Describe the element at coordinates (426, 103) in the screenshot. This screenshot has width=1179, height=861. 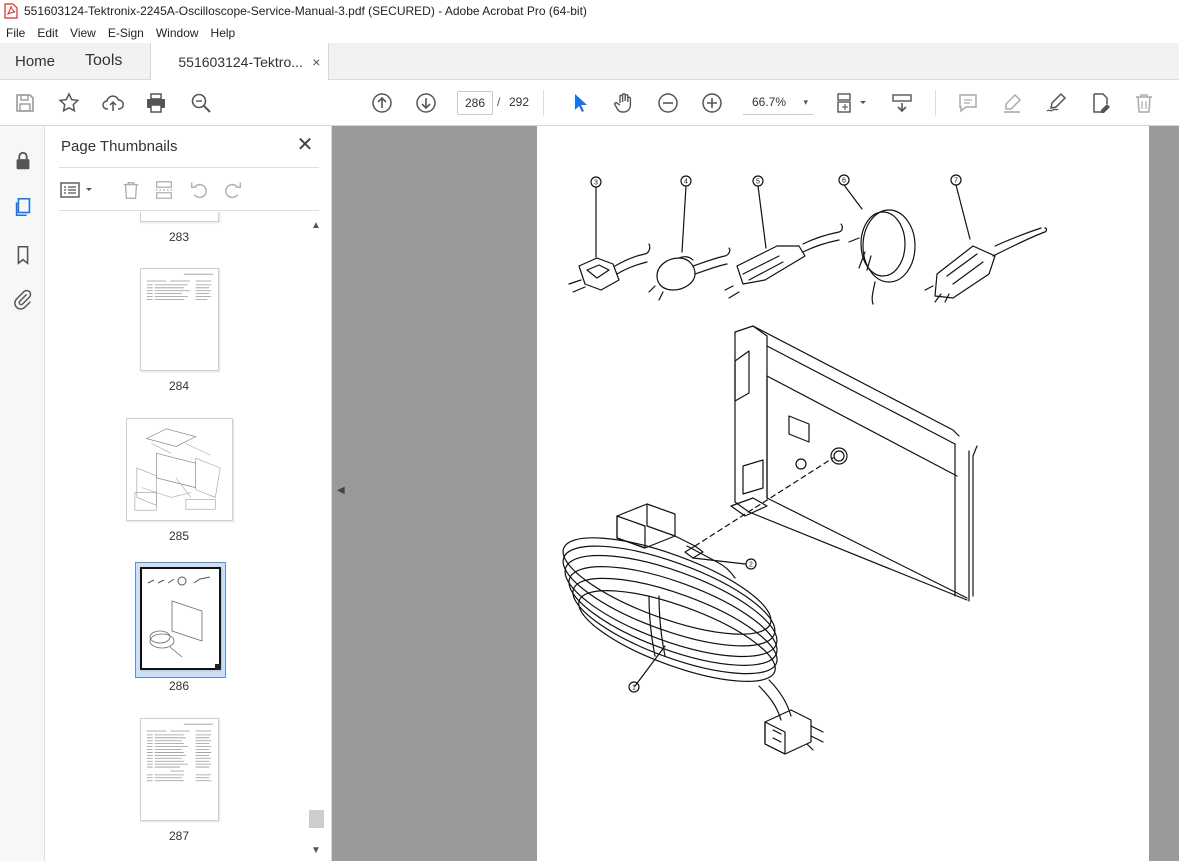
I see `next-page-icon` at that location.